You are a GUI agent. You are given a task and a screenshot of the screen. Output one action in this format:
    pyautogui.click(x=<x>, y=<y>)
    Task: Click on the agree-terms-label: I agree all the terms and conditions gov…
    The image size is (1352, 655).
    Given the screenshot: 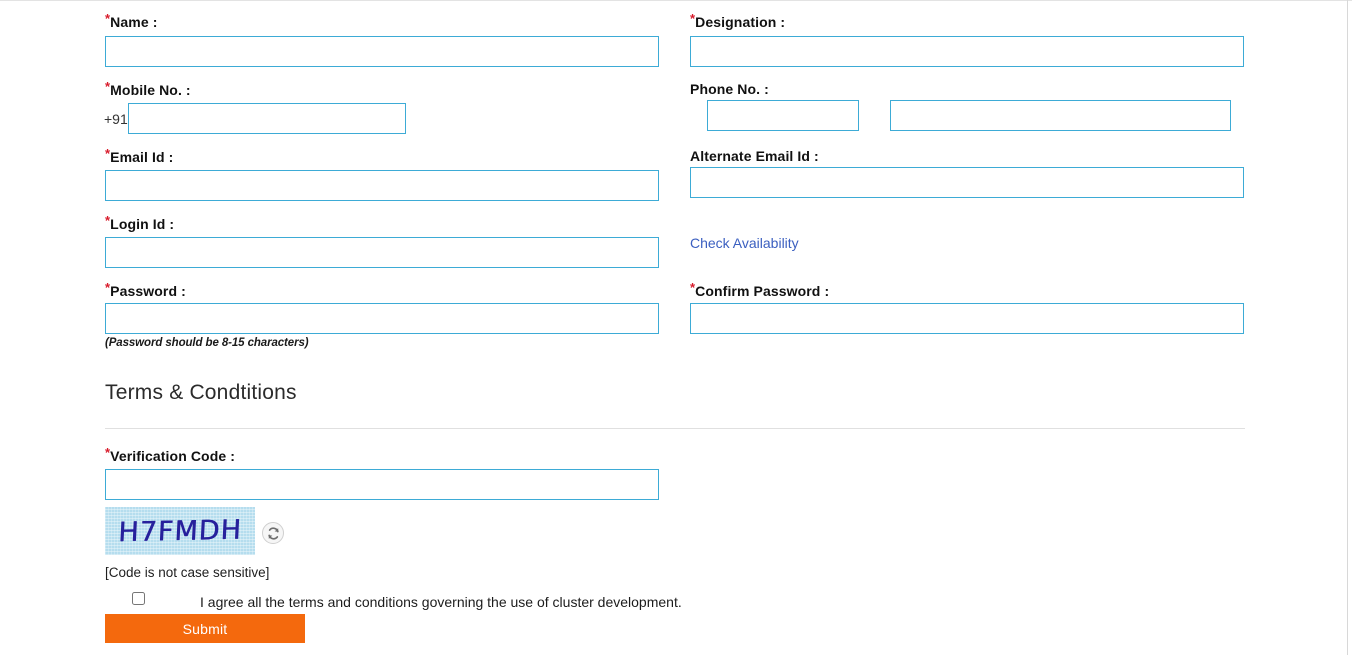 What is the action you would take?
    pyautogui.click(x=441, y=602)
    